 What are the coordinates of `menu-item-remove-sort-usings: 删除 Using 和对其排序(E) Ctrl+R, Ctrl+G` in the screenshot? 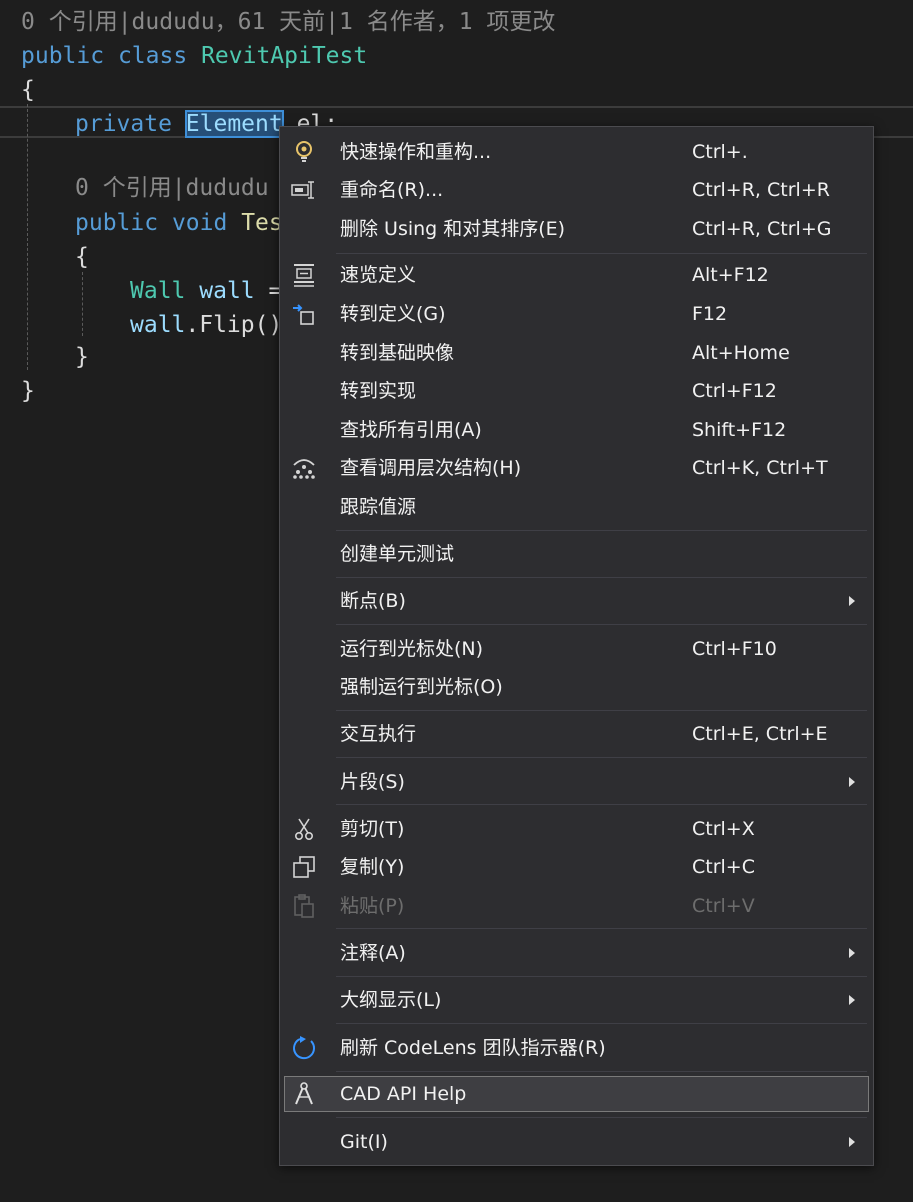 It's located at (576, 229).